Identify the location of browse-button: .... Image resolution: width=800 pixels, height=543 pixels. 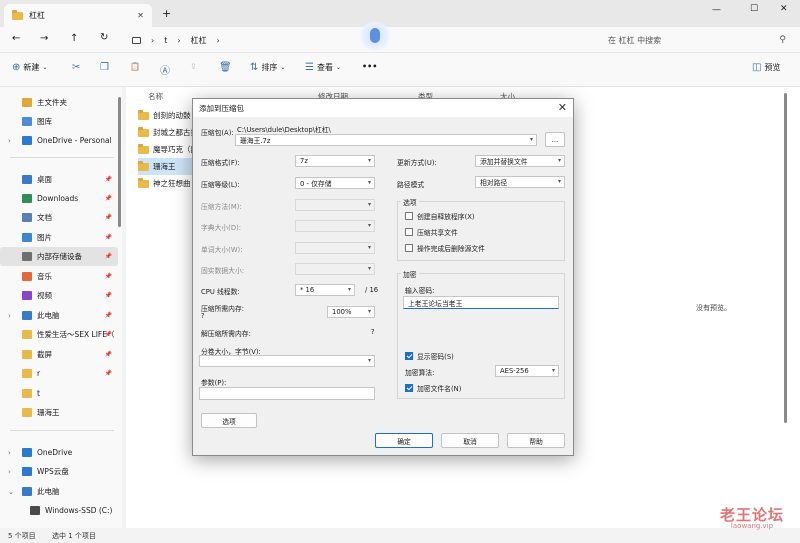
(555, 139).